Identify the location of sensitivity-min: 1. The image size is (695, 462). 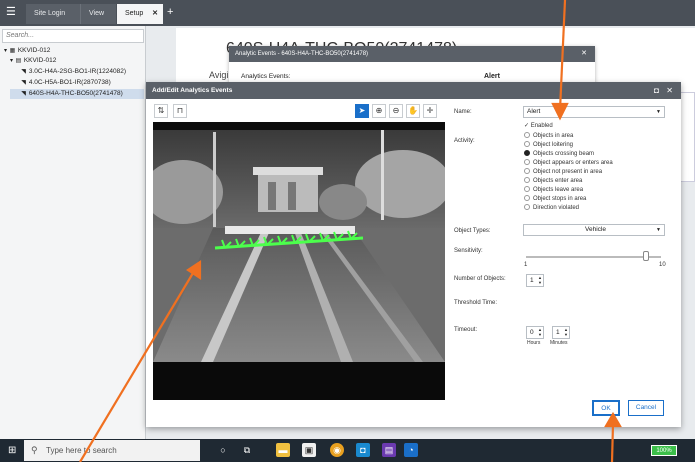
(526, 265).